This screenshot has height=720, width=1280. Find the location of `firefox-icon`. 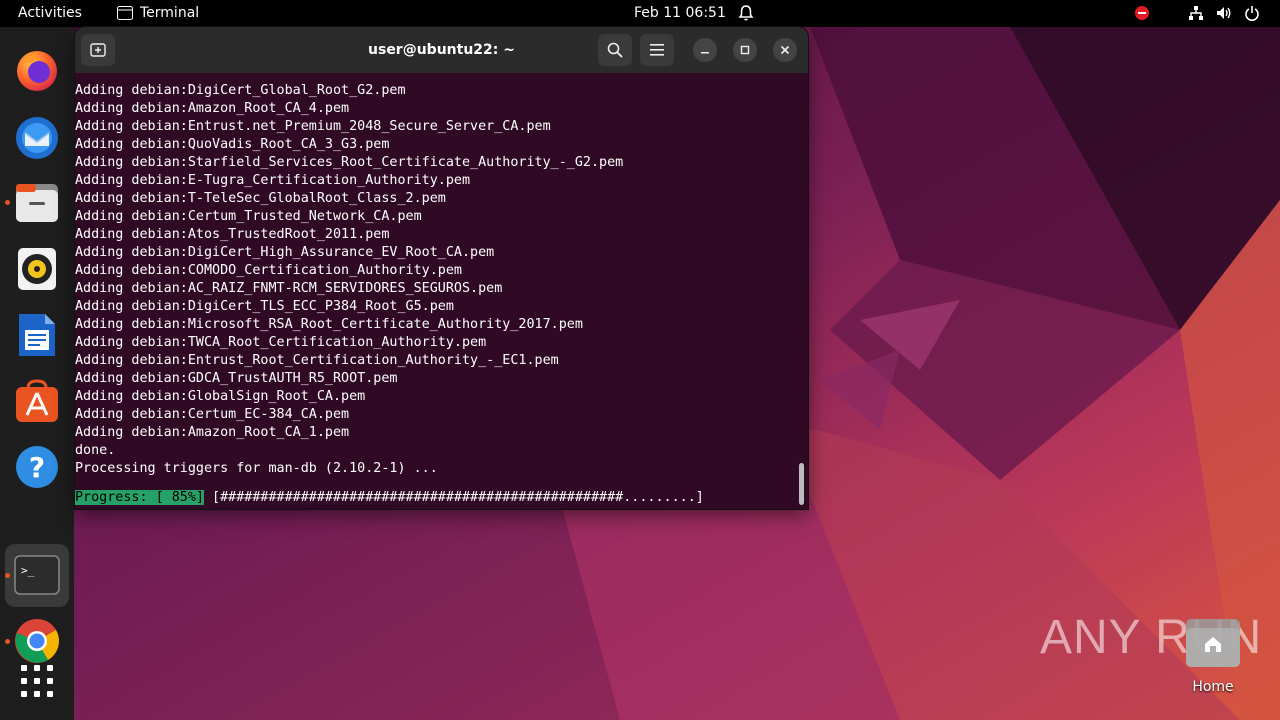

firefox-icon is located at coordinates (37, 71).